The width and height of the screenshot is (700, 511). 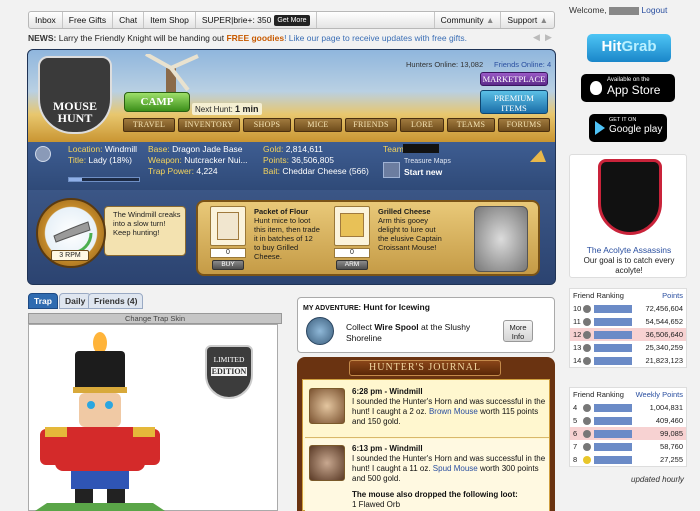 What do you see at coordinates (396, 307) in the screenshot?
I see `adventure-name: Hunt for Icewing` at bounding box center [396, 307].